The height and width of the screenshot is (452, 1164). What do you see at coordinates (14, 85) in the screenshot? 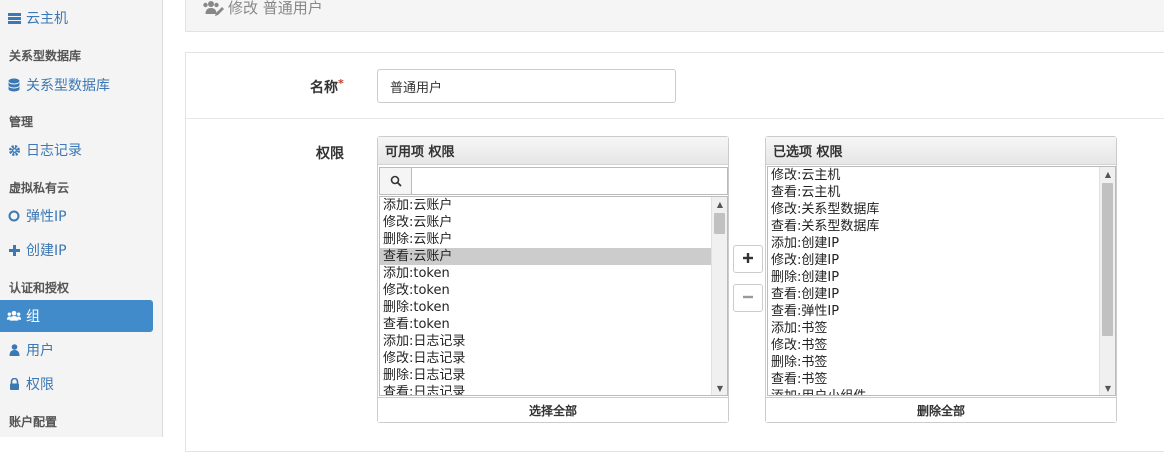
I see `database-icon` at bounding box center [14, 85].